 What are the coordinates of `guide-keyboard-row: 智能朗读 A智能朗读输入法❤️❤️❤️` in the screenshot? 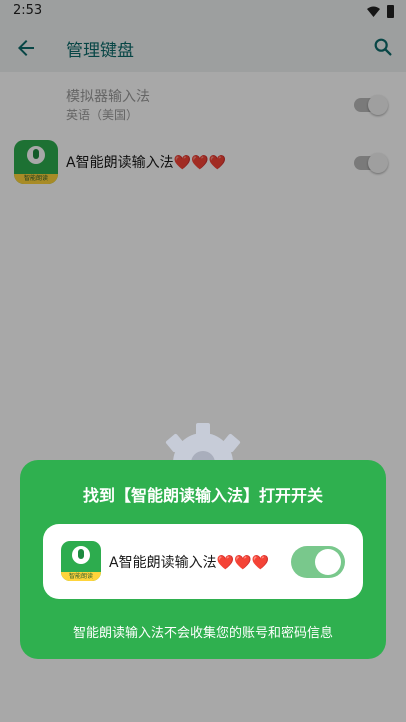 It's located at (203, 561).